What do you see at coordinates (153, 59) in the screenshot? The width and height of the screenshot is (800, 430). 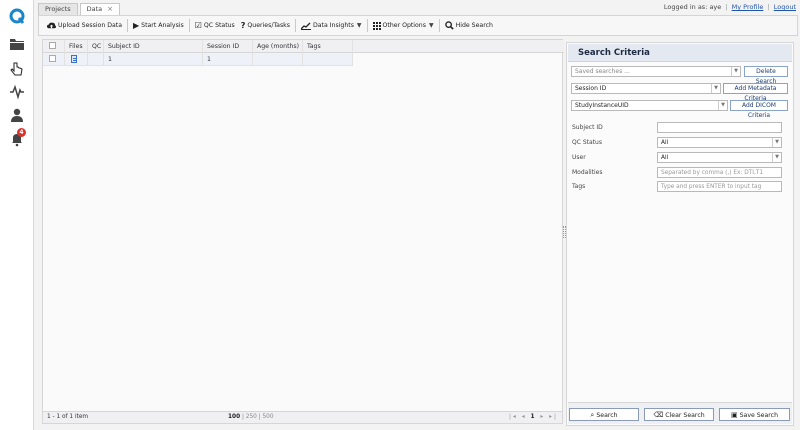 I see `subject-id-cell: 1` at bounding box center [153, 59].